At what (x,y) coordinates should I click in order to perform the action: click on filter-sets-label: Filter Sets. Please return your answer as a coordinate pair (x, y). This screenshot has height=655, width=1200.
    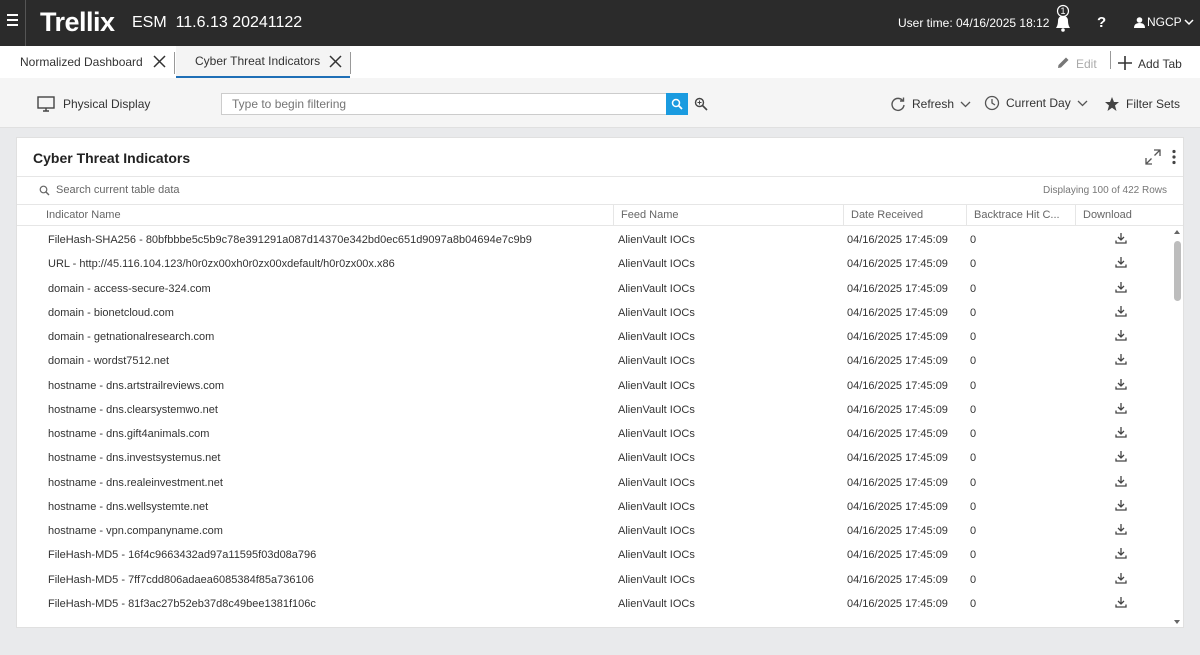
    Looking at the image, I should click on (1153, 104).